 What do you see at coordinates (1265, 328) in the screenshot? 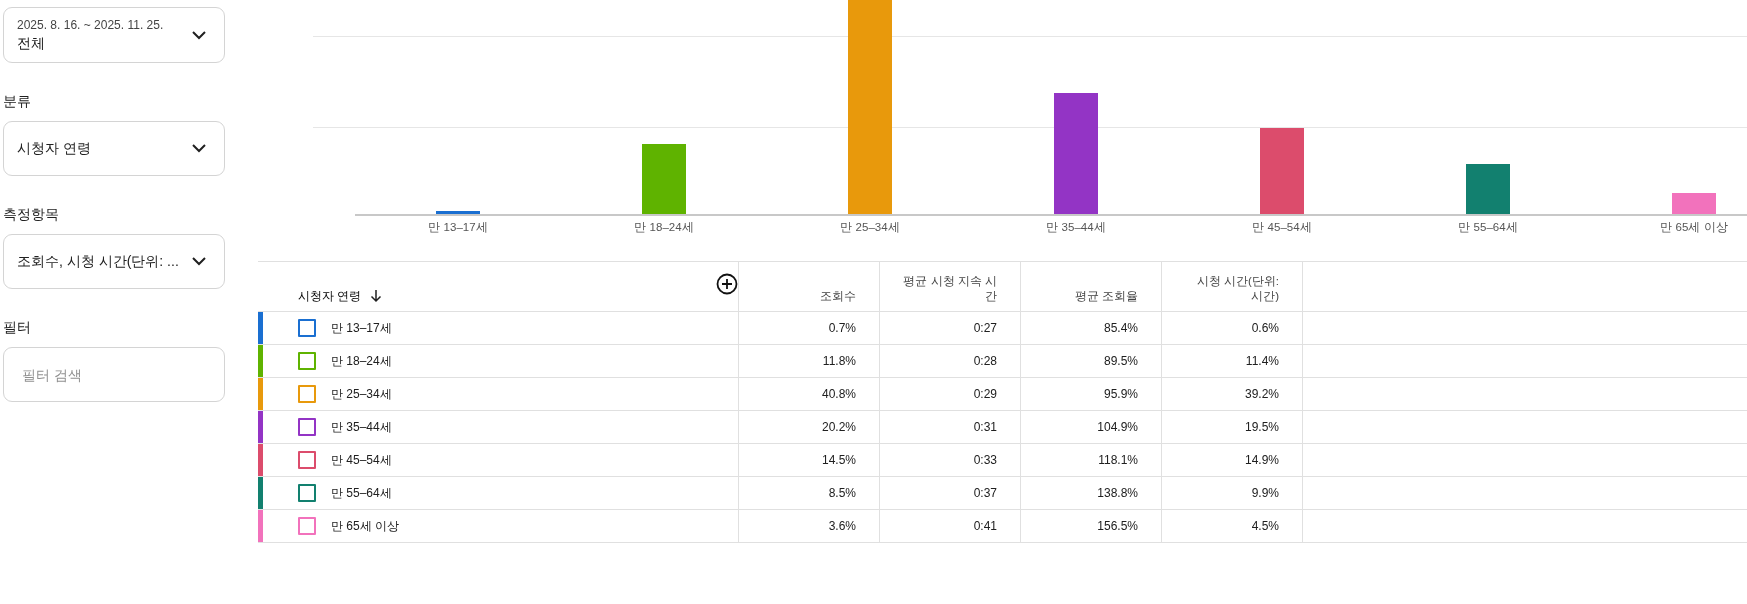
I see `table-cell: 0.6%` at bounding box center [1265, 328].